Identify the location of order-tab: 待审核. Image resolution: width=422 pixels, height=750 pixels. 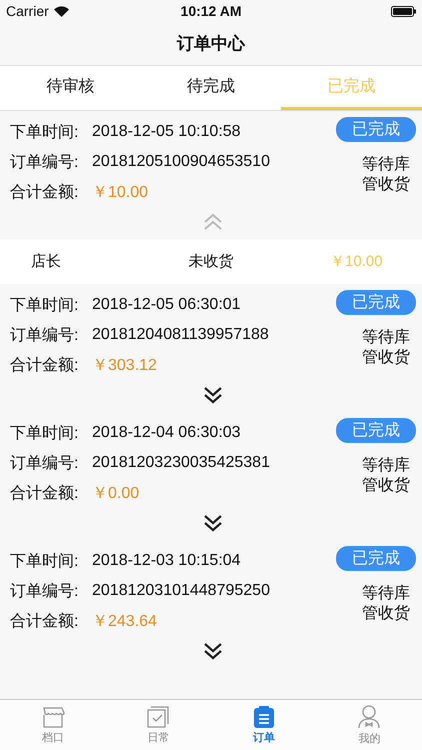
(70, 88).